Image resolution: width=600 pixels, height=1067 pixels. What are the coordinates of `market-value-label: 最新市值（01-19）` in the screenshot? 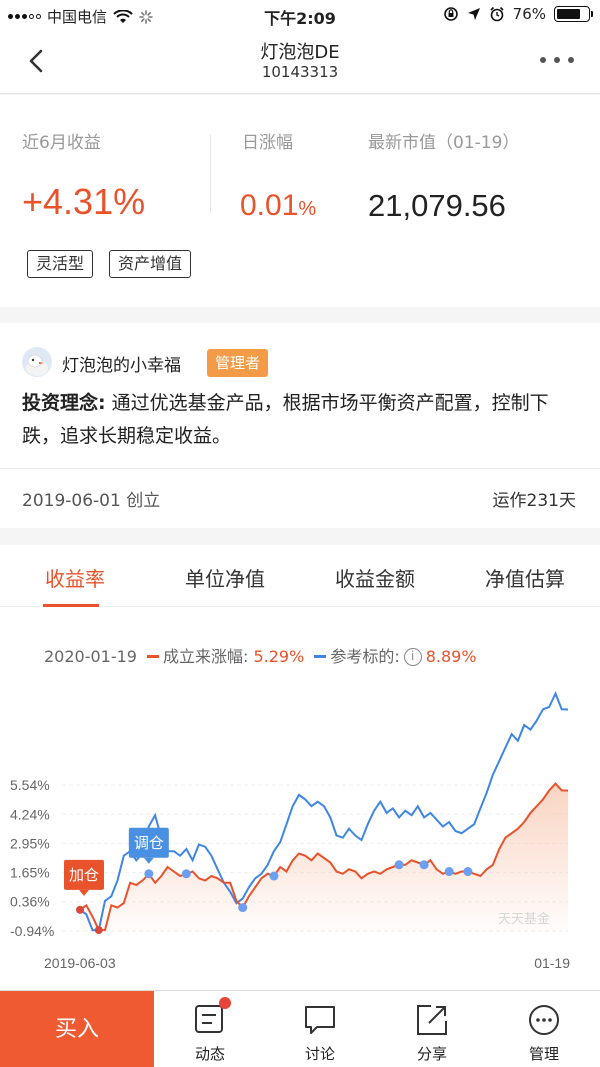 It's located at (444, 143).